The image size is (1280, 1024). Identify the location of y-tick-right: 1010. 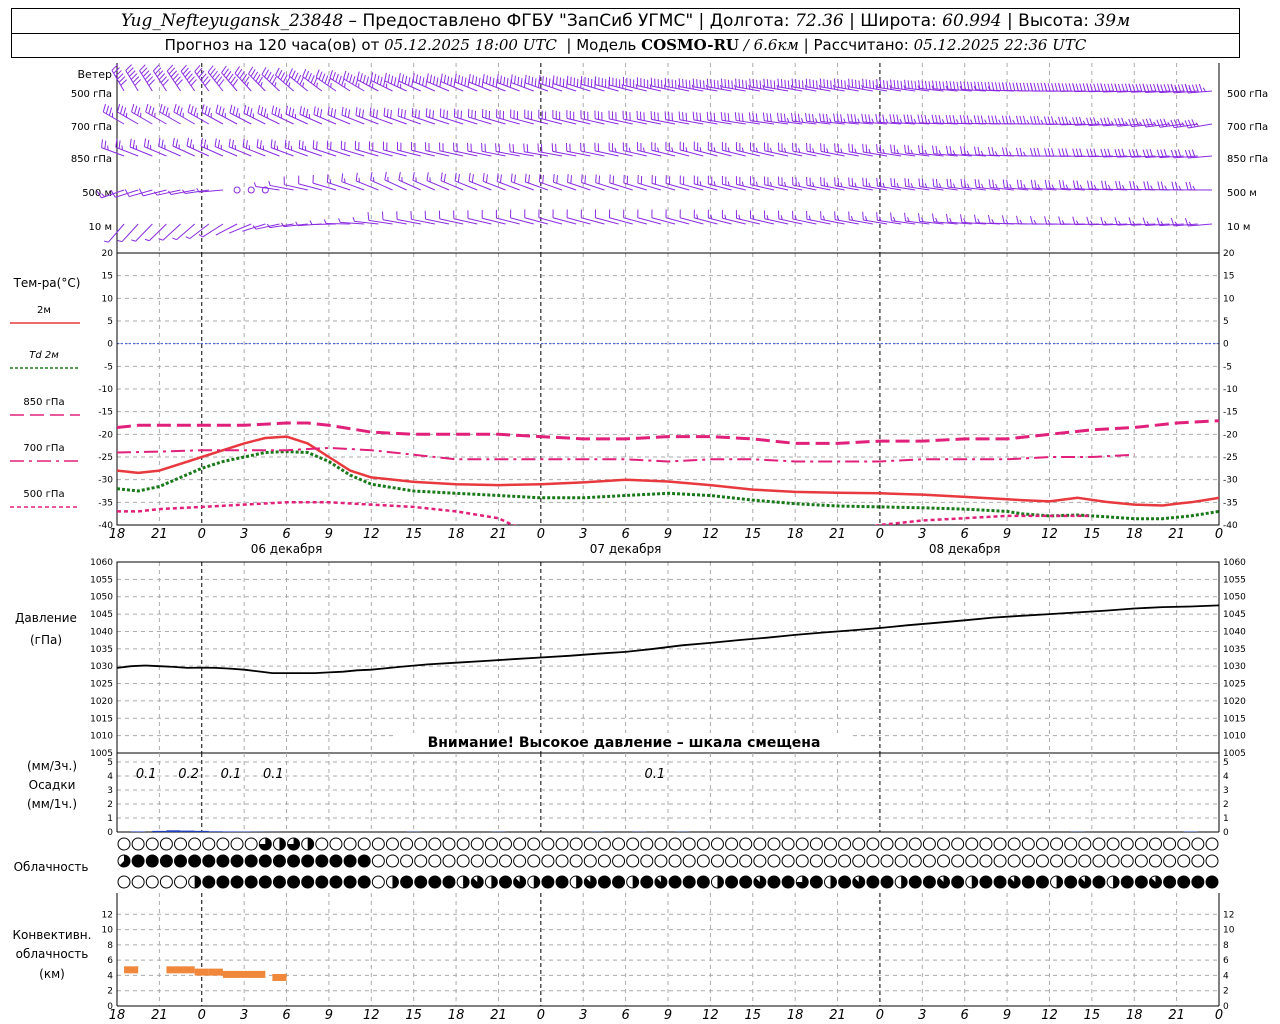
(1234, 737).